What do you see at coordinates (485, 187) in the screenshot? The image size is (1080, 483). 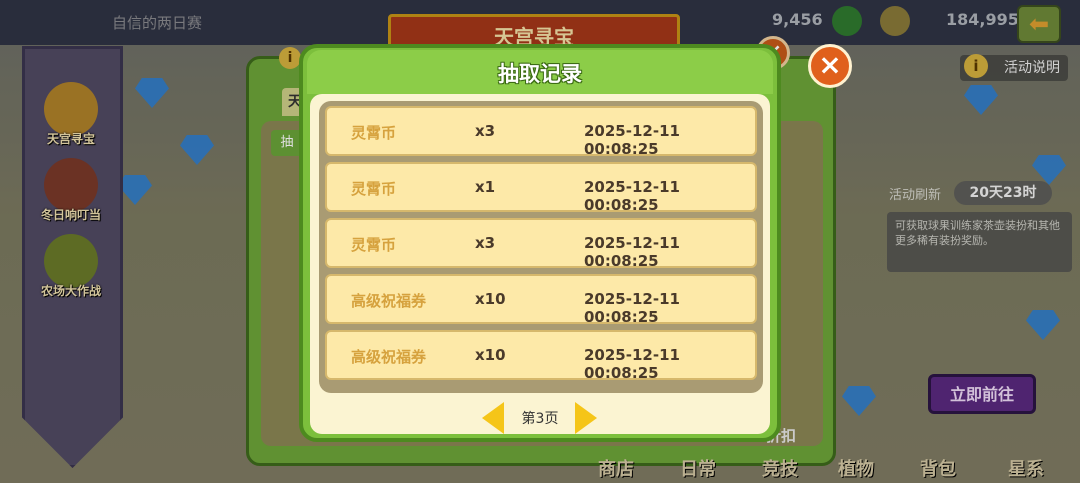 I see `record-quantity: x1` at bounding box center [485, 187].